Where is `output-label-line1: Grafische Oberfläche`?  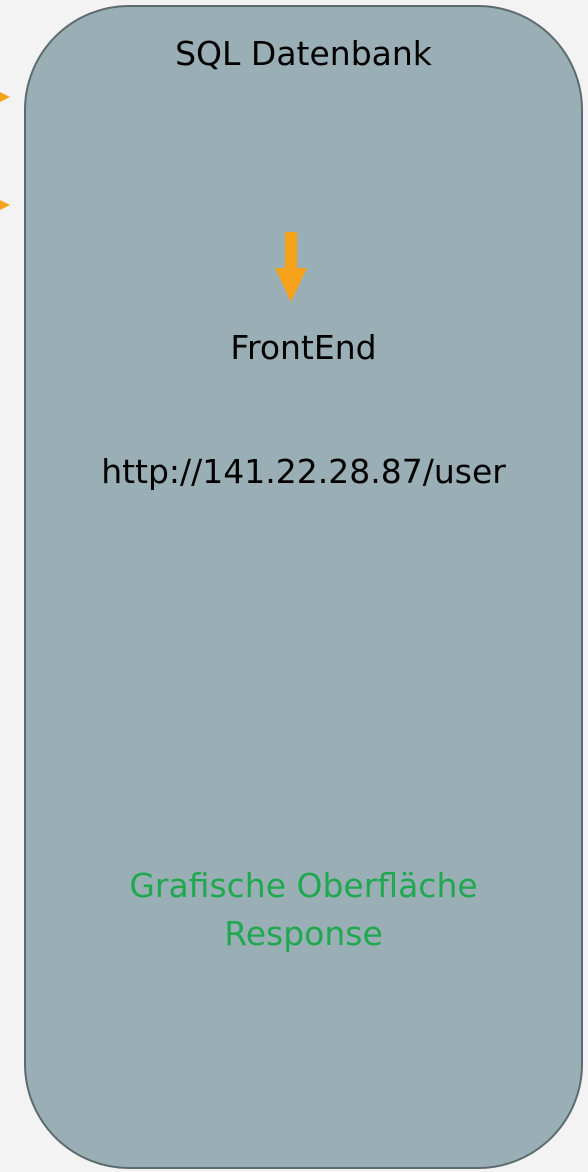
output-label-line1: Grafische Oberfläche is located at coordinates (303, 885).